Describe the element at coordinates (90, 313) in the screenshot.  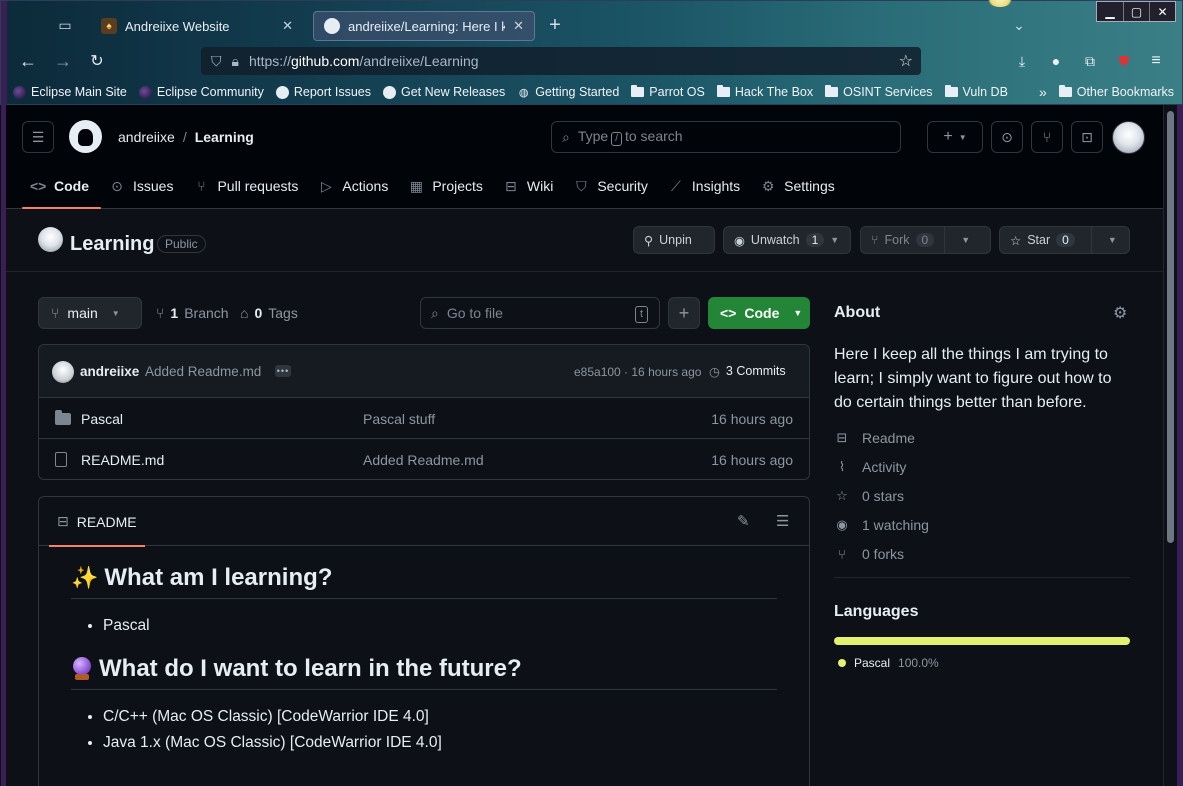
I see `branch-select-button: ⑂ main ▼` at that location.